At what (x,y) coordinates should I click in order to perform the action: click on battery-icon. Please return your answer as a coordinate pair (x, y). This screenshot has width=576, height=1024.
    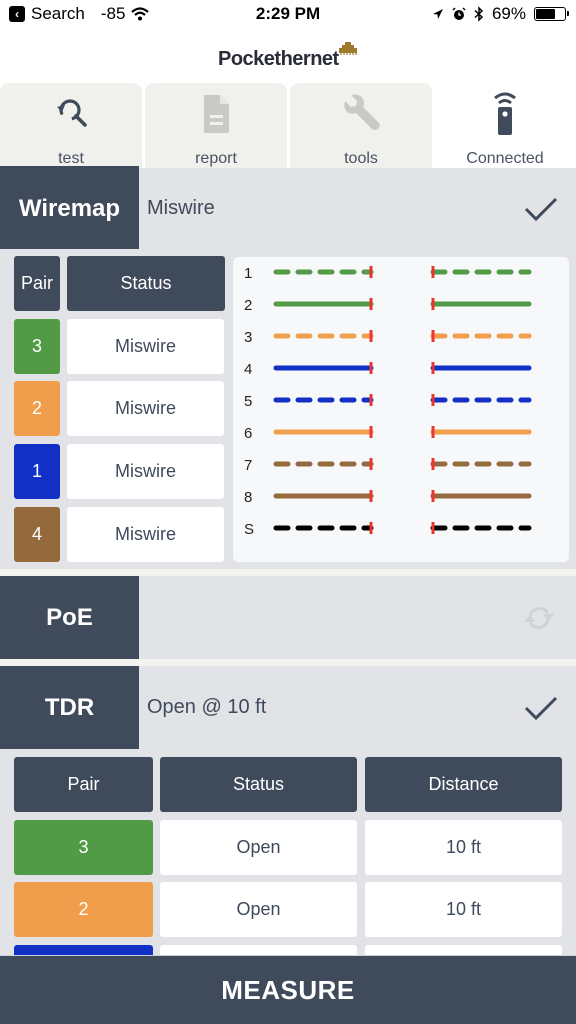
    Looking at the image, I should click on (551, 14).